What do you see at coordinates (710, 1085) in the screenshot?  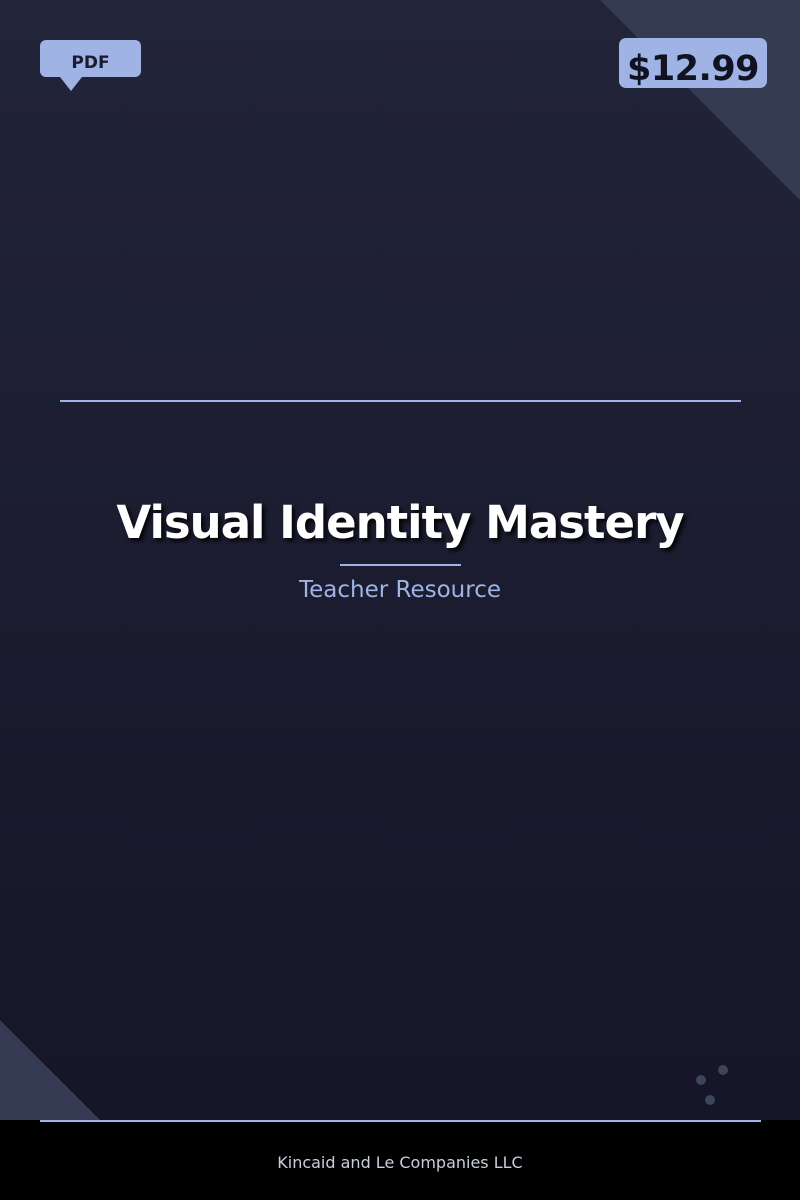 I see `dots-cluster-icon` at bounding box center [710, 1085].